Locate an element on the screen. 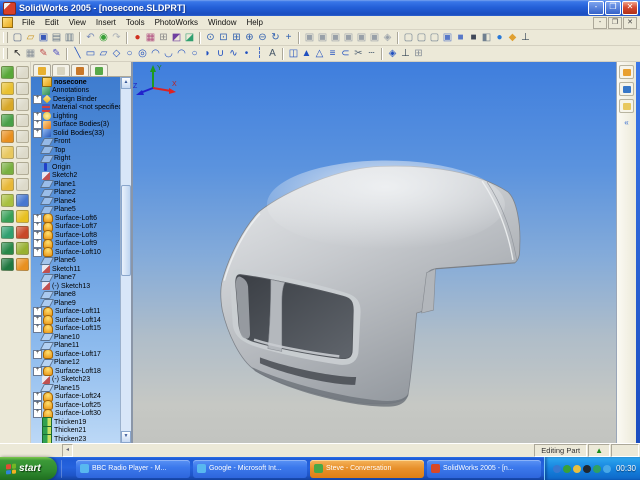 This screenshot has height=480, width=640. tree-item: Plane2 is located at coordinates (75, 193).